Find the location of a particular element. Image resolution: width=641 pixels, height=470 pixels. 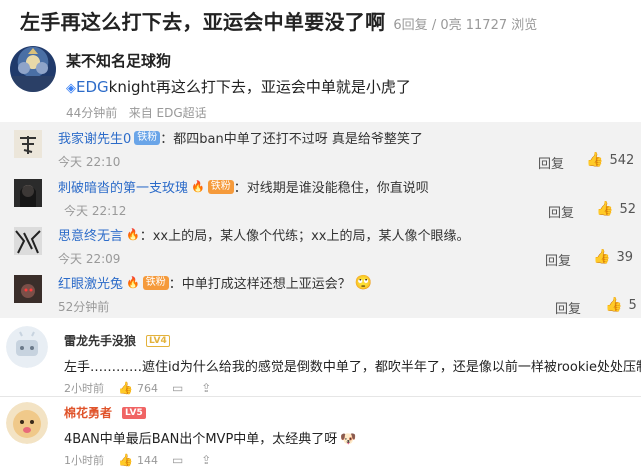

reply-text: ：xx上的局，某人像个代练；xx上的局，某人像个眼缘。 is located at coordinates (304, 236).